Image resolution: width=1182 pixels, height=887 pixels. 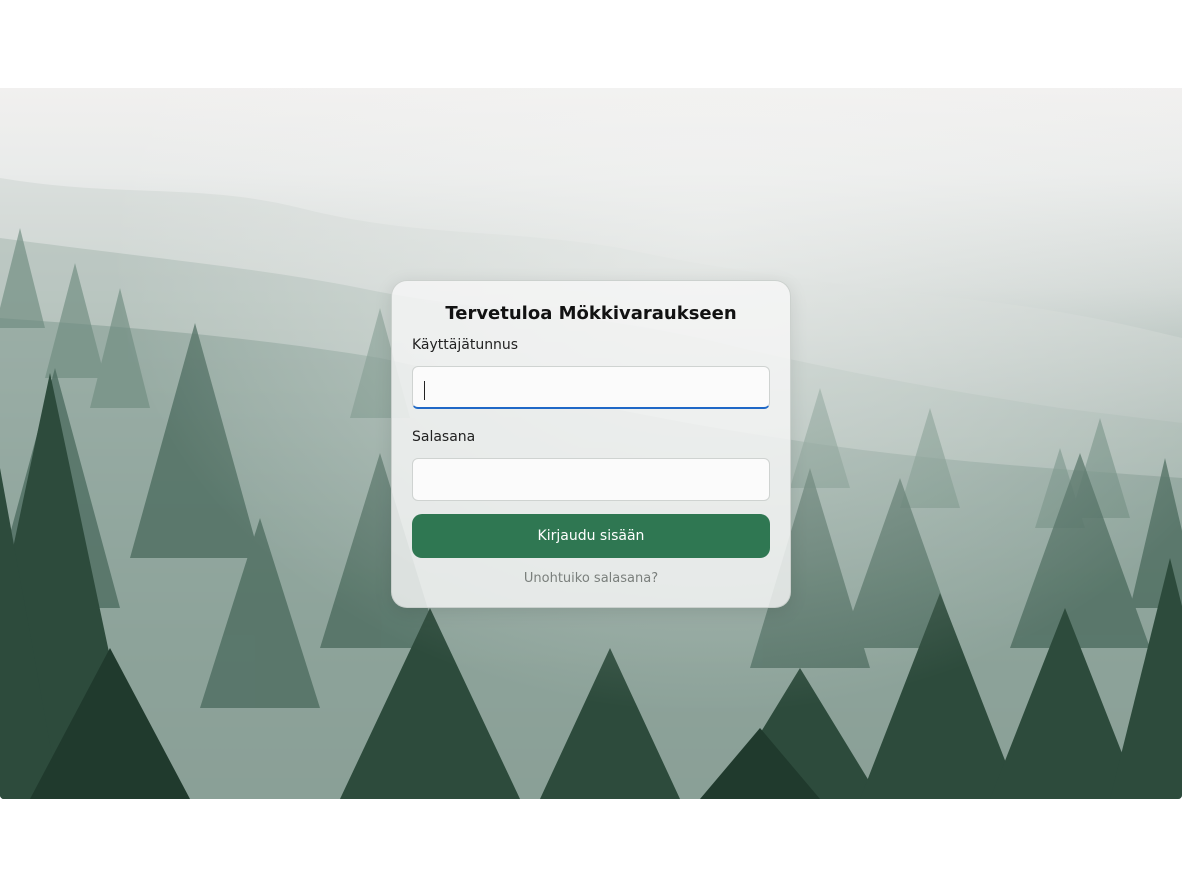 I want to click on login-button: Kirjaudu sisään, so click(x=591, y=536).